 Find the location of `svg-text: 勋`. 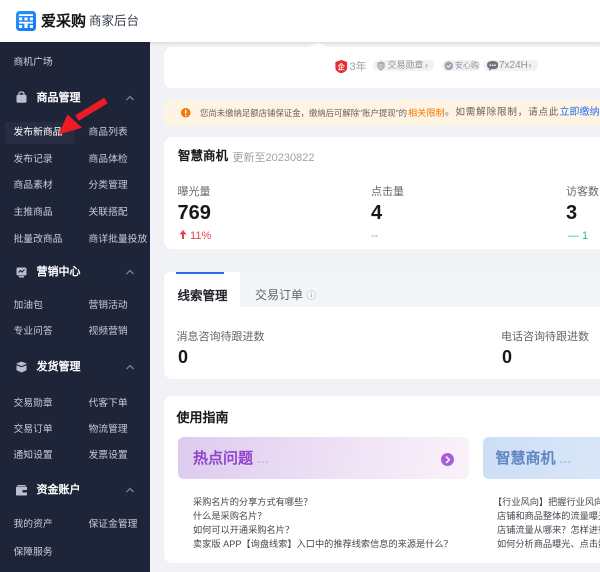

svg-text: 勋 is located at coordinates (381, 66).